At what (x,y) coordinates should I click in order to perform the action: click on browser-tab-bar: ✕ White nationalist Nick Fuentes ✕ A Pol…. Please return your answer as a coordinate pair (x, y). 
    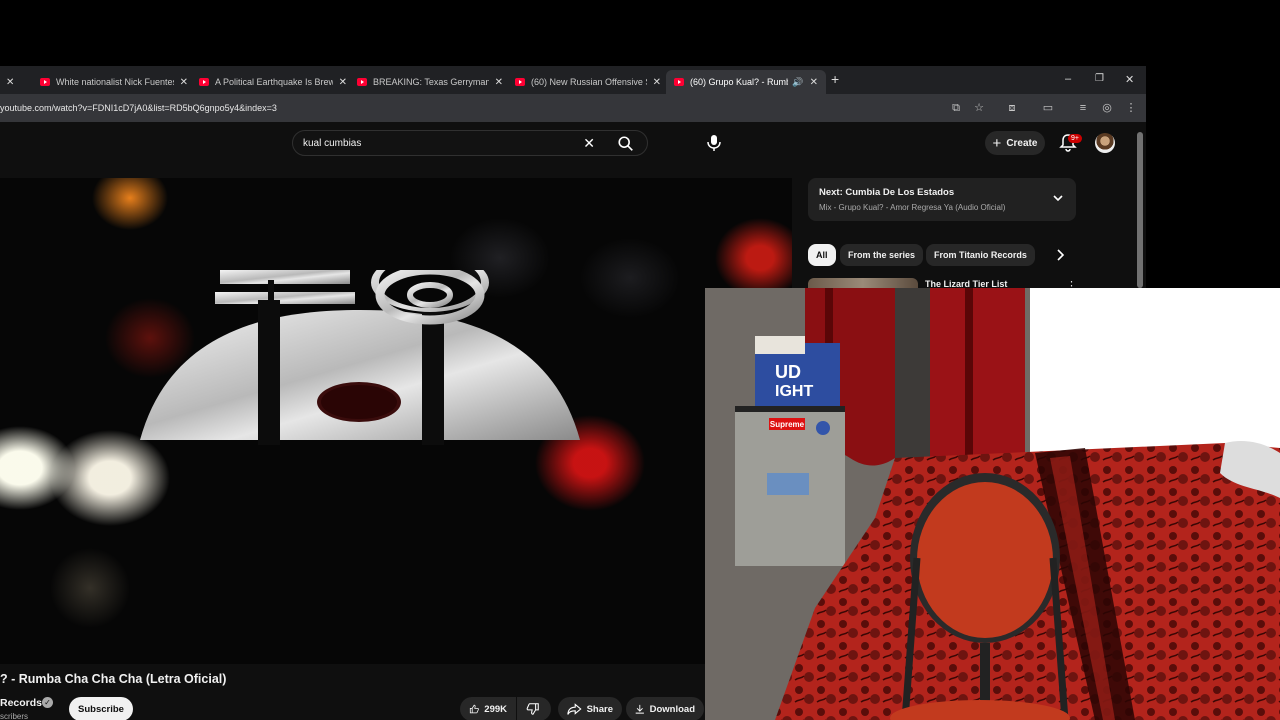
    Looking at the image, I should click on (573, 80).